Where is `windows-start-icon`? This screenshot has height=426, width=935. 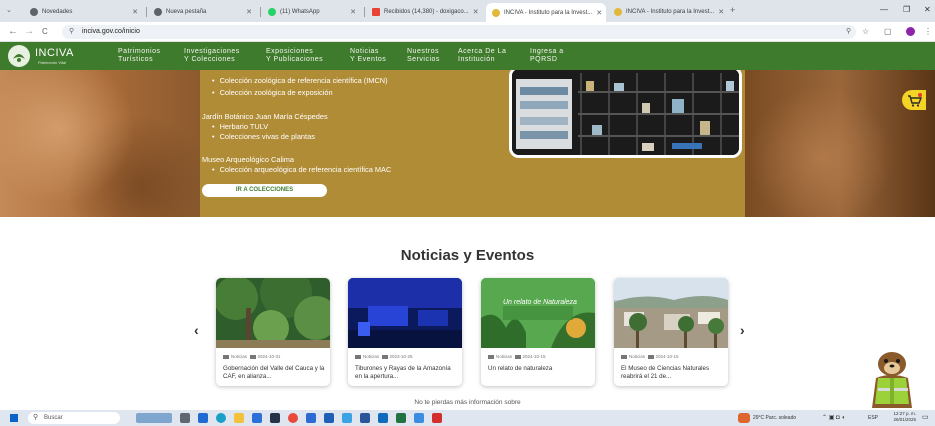
windows-start-icon is located at coordinates (14, 418).